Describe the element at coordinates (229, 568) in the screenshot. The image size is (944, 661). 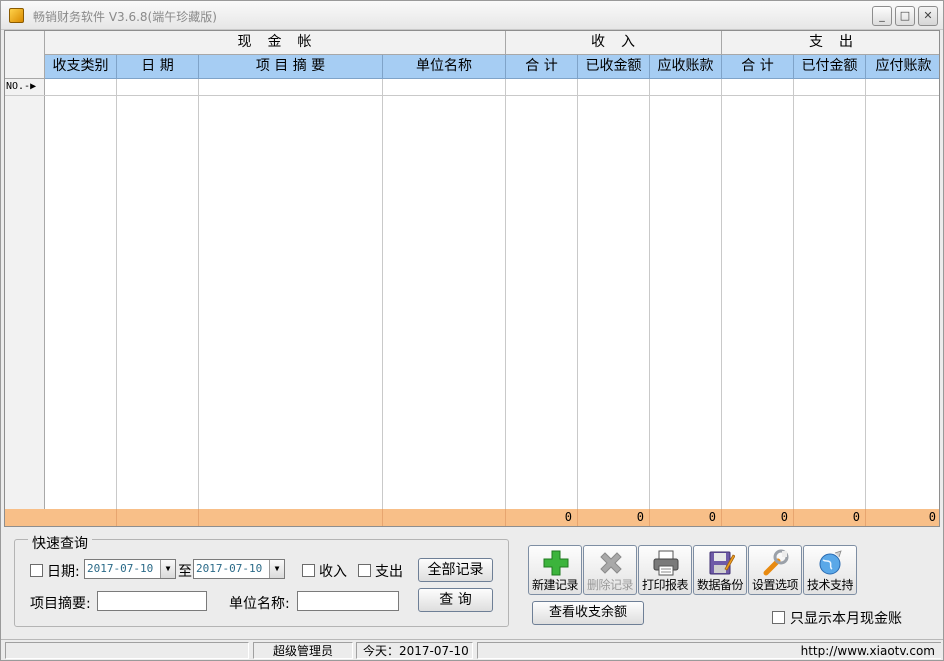
I see `date-to-value: 2017-07-10` at that location.